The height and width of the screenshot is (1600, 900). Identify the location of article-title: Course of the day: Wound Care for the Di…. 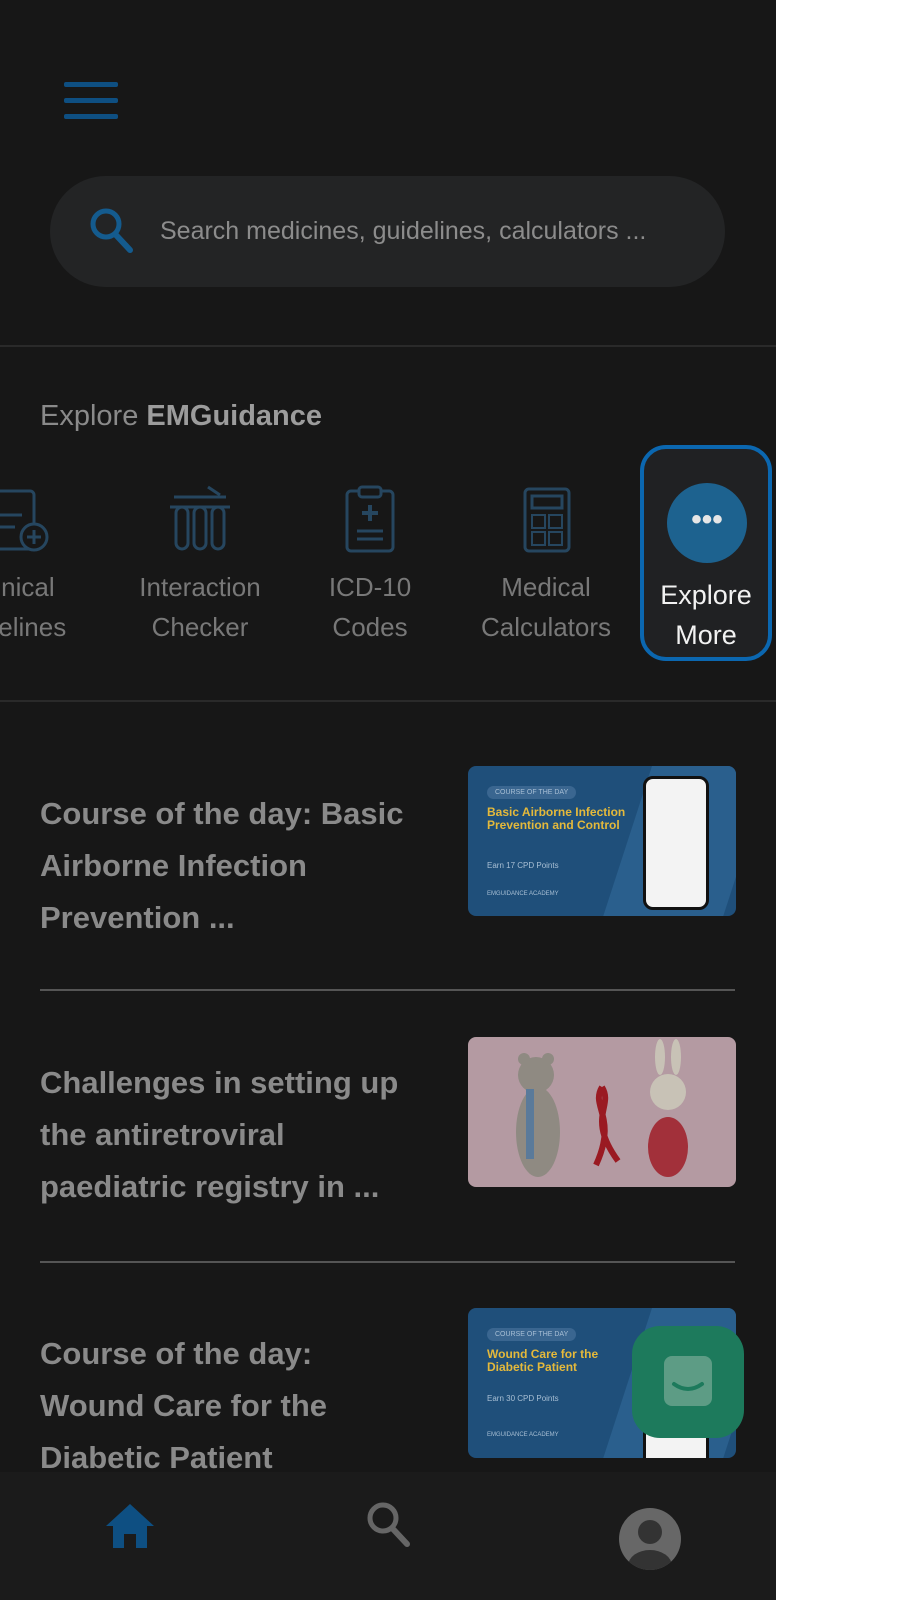
(184, 1405).